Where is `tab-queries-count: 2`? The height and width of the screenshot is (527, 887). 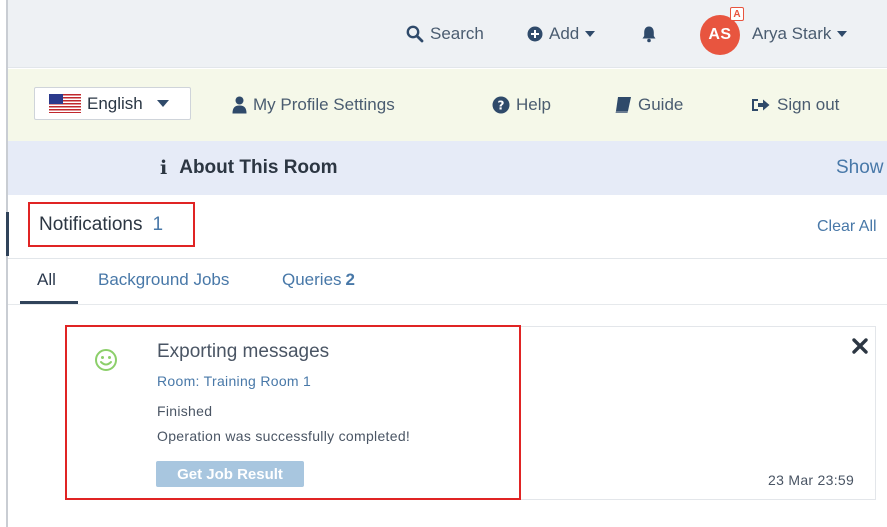
tab-queries-count: 2 is located at coordinates (350, 279).